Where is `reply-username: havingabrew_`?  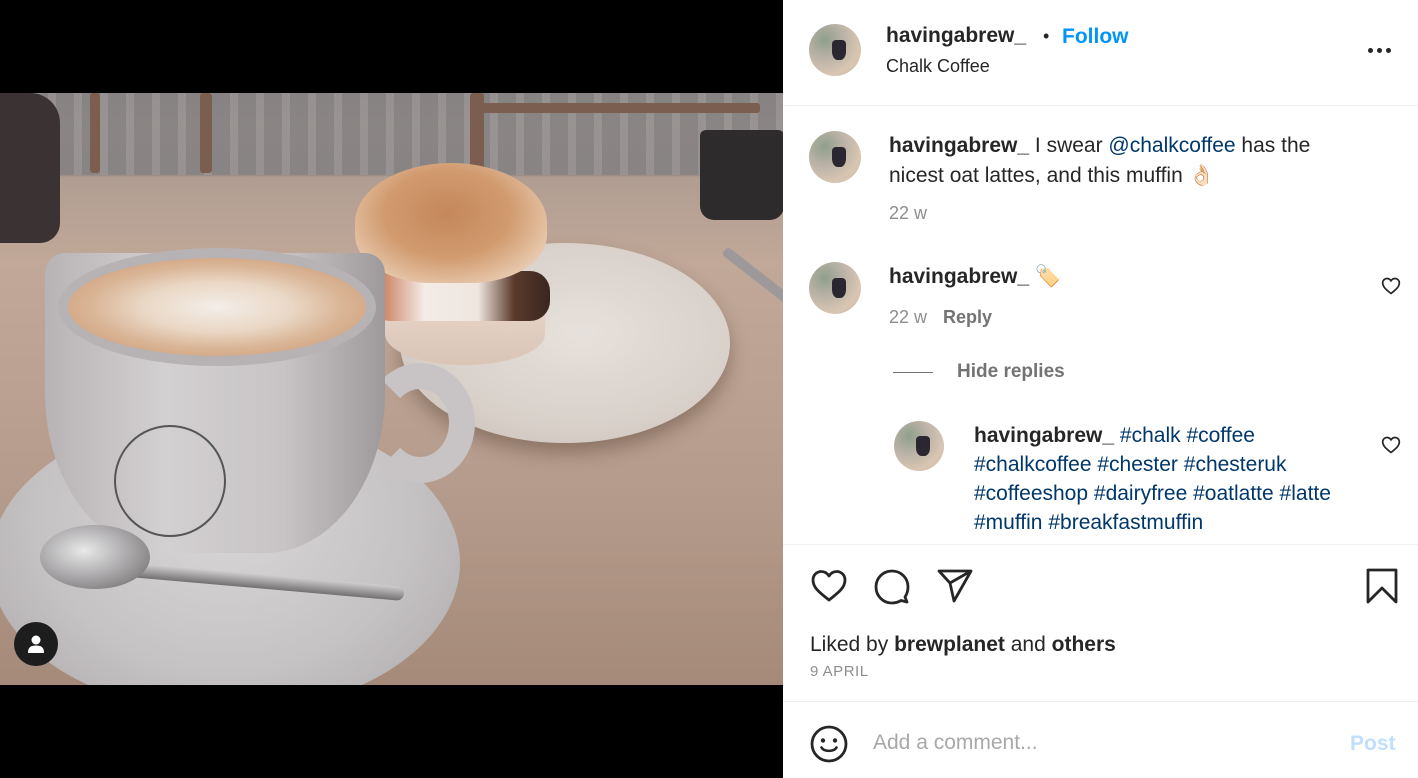 reply-username: havingabrew_ is located at coordinates (1044, 435).